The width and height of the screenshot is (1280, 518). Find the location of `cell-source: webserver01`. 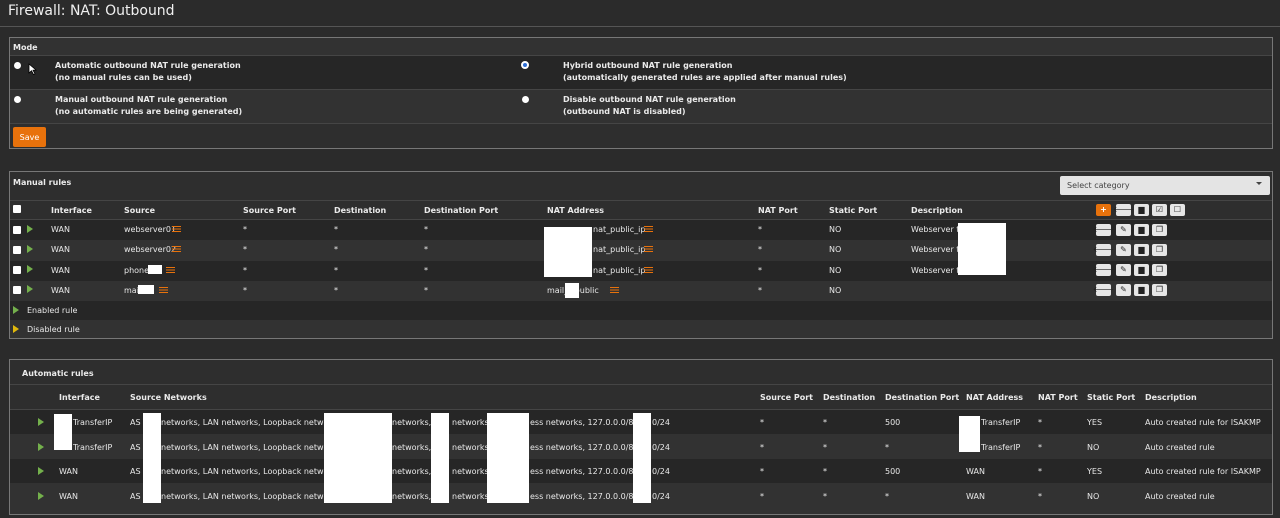

cell-source: webserver01 is located at coordinates (150, 229).